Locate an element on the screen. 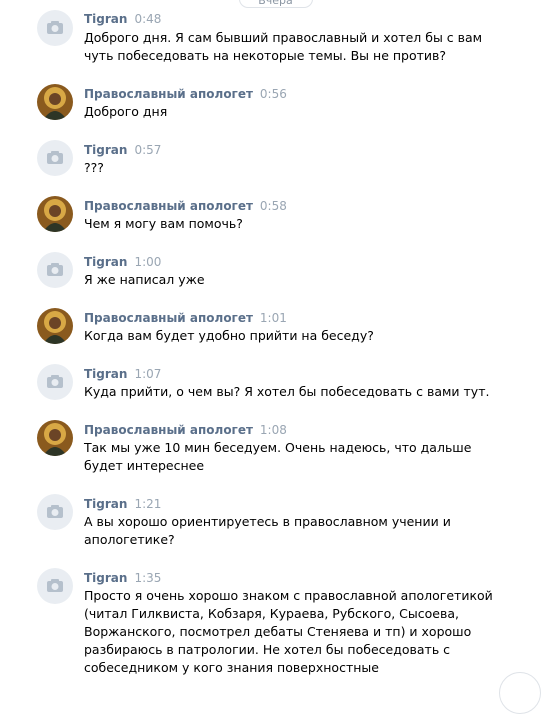 Image resolution: width=551 pixels, height=714 pixels. message-time: 1:08 is located at coordinates (273, 430).